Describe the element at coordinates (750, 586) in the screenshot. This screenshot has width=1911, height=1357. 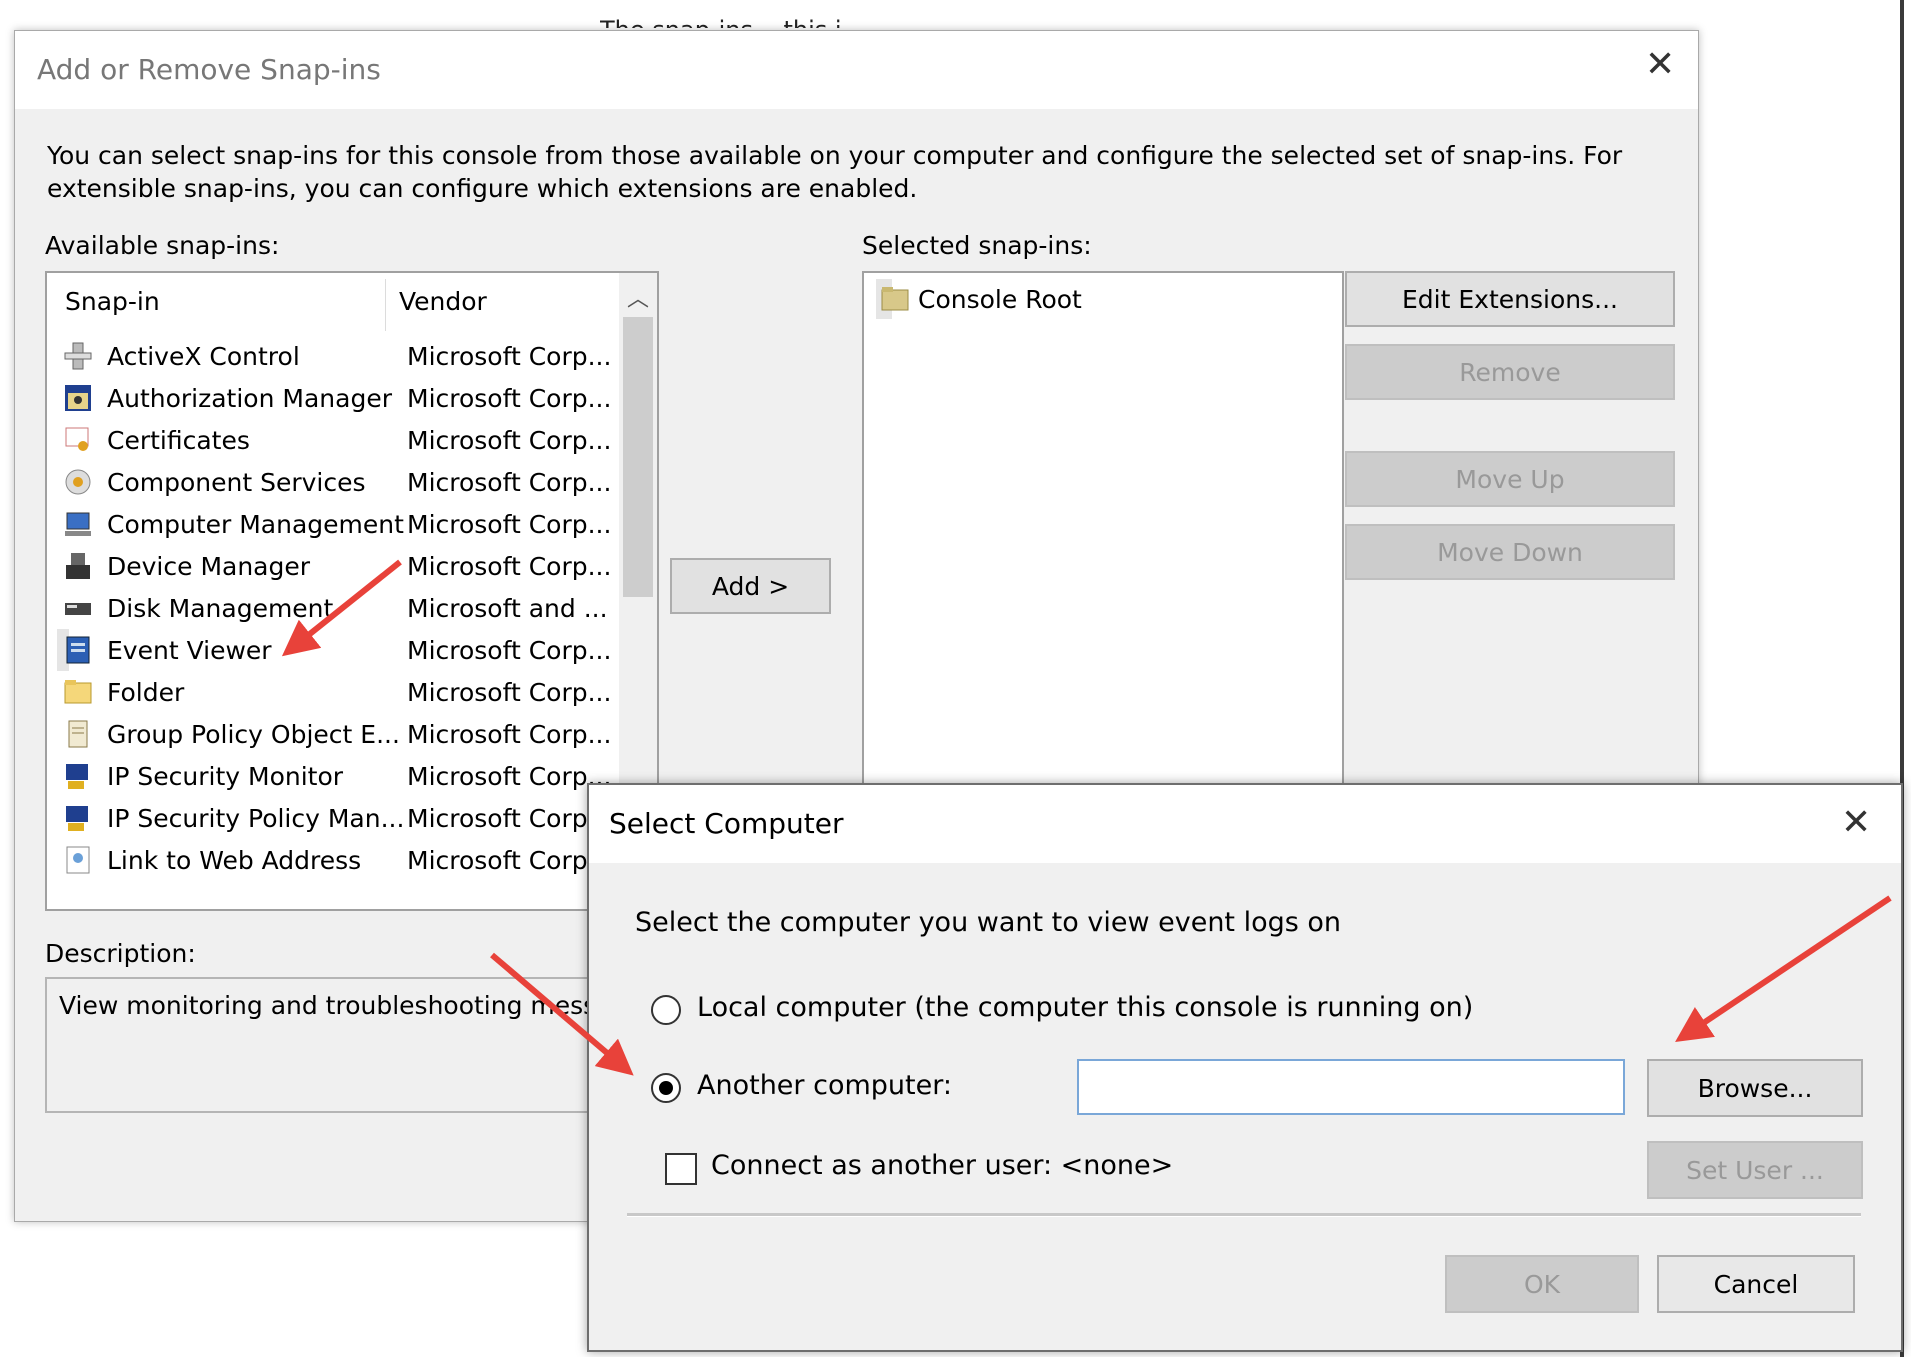
I see `add-button: Add >` at that location.